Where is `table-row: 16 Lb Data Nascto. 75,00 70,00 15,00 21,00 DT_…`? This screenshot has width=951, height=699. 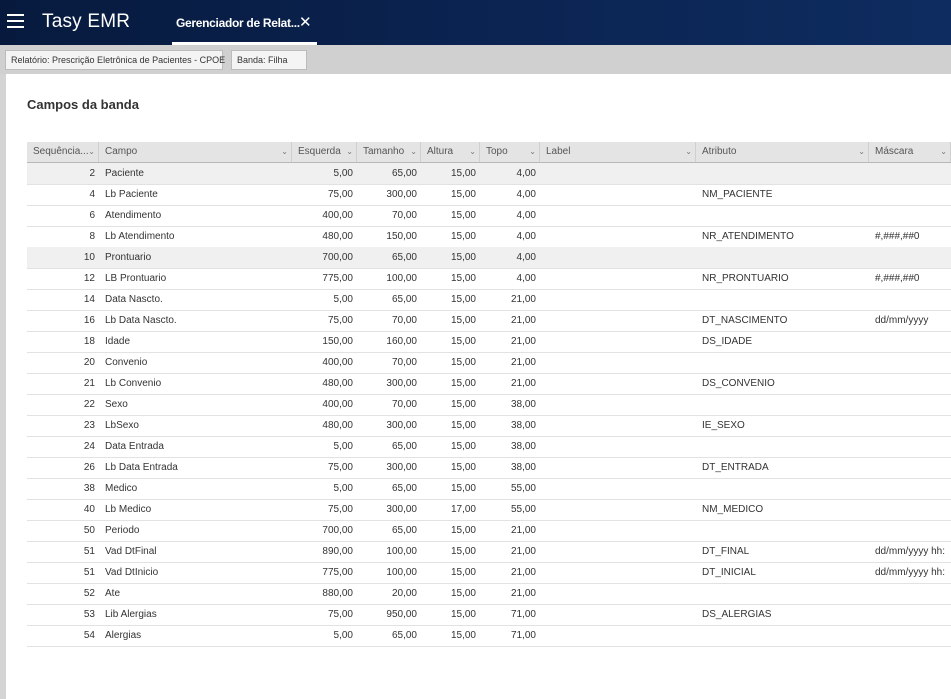 table-row: 16 Lb Data Nascto. 75,00 70,00 15,00 21,00 DT_… is located at coordinates (489, 321).